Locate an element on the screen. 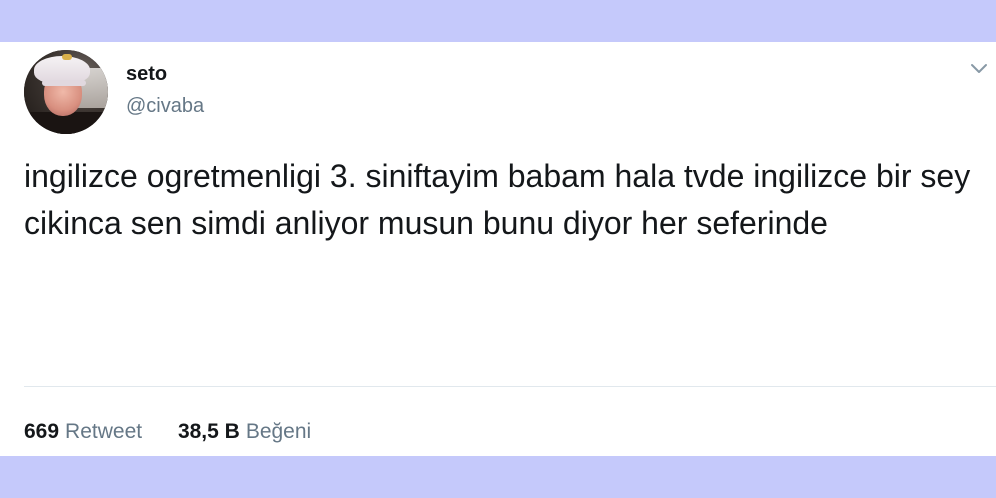 This screenshot has height=498, width=996. retweet-stat: 669 Retweet is located at coordinates (86, 431).